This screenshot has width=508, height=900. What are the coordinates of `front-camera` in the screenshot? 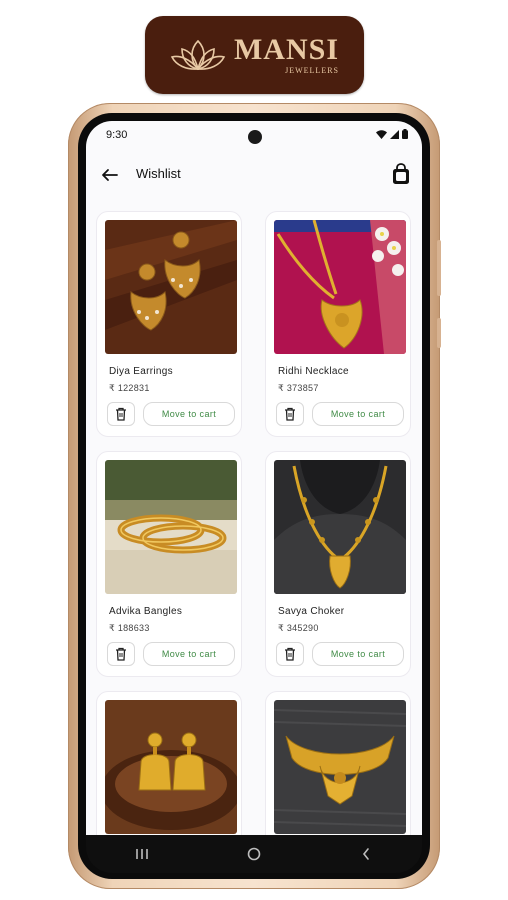 It's located at (255, 137).